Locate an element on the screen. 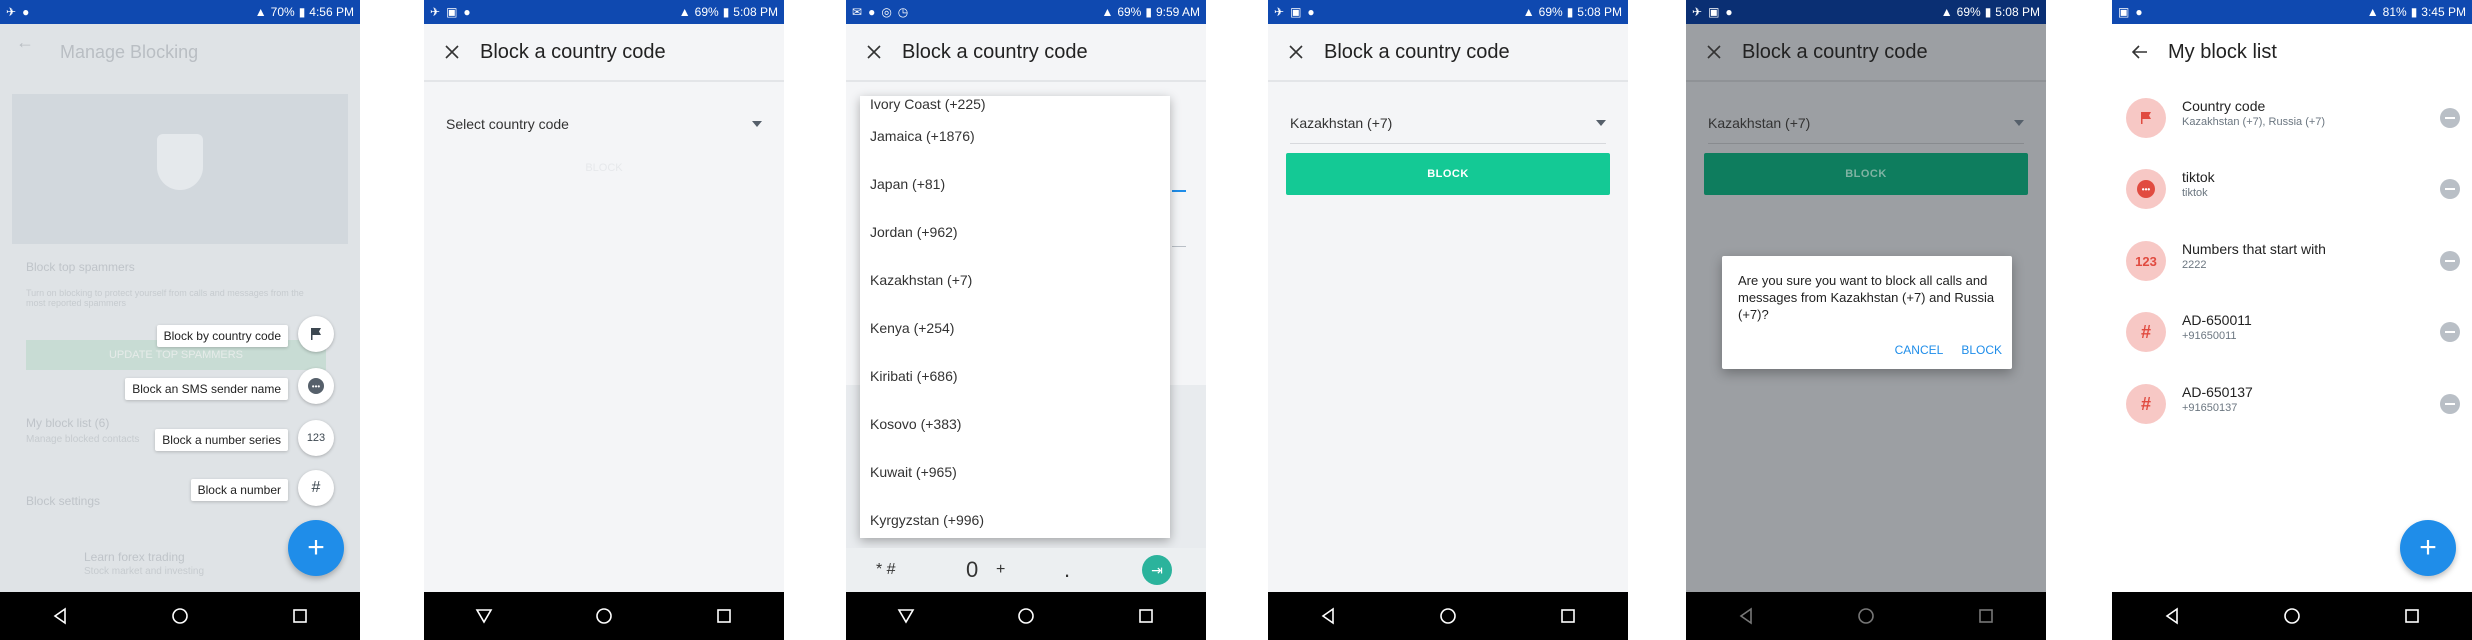  list-item: ••• tiktok tiktok is located at coordinates (2292, 191).